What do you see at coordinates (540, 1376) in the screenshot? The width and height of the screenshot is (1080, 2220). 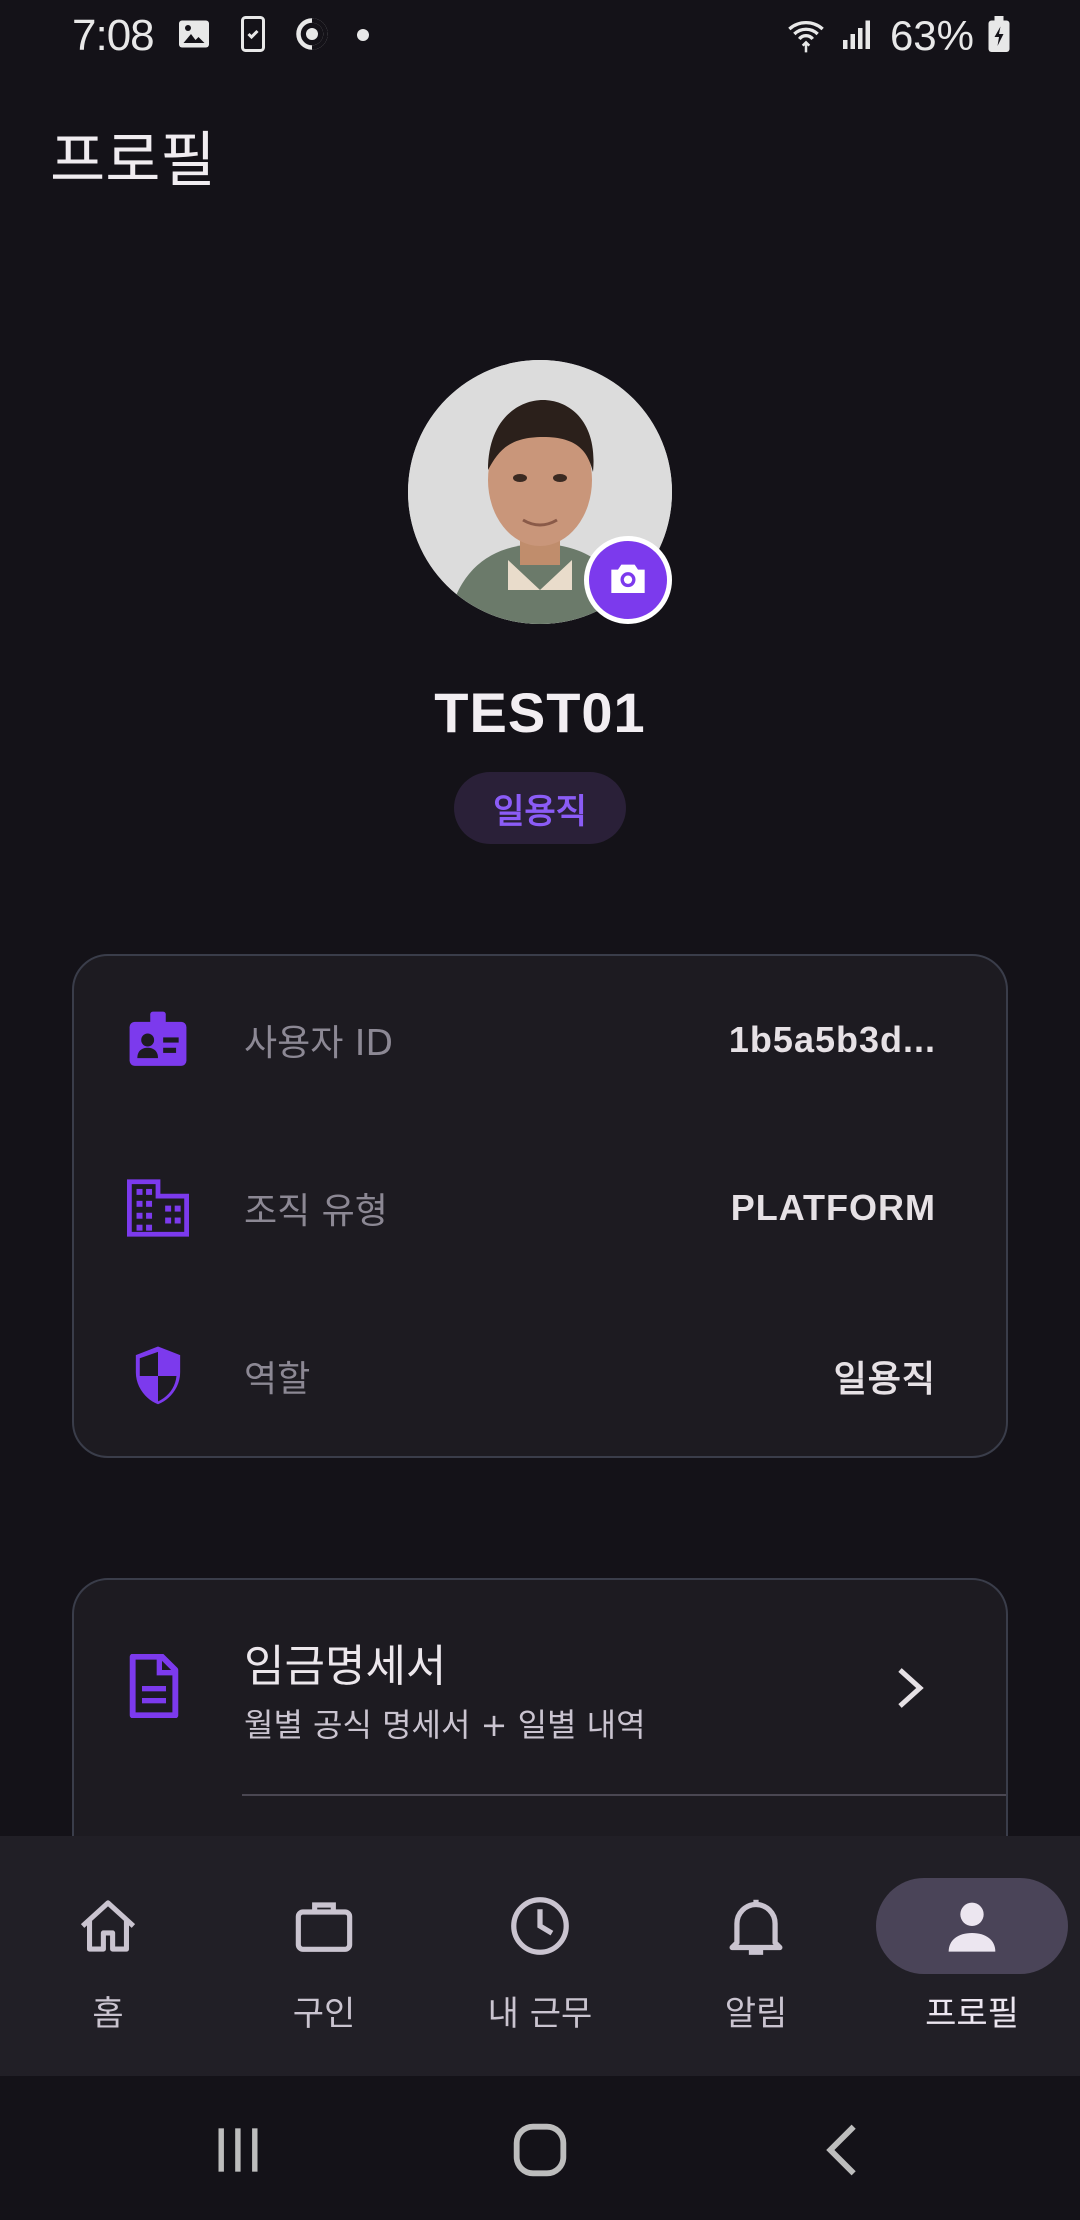 I see `info-row-role: 역할 일용직` at bounding box center [540, 1376].